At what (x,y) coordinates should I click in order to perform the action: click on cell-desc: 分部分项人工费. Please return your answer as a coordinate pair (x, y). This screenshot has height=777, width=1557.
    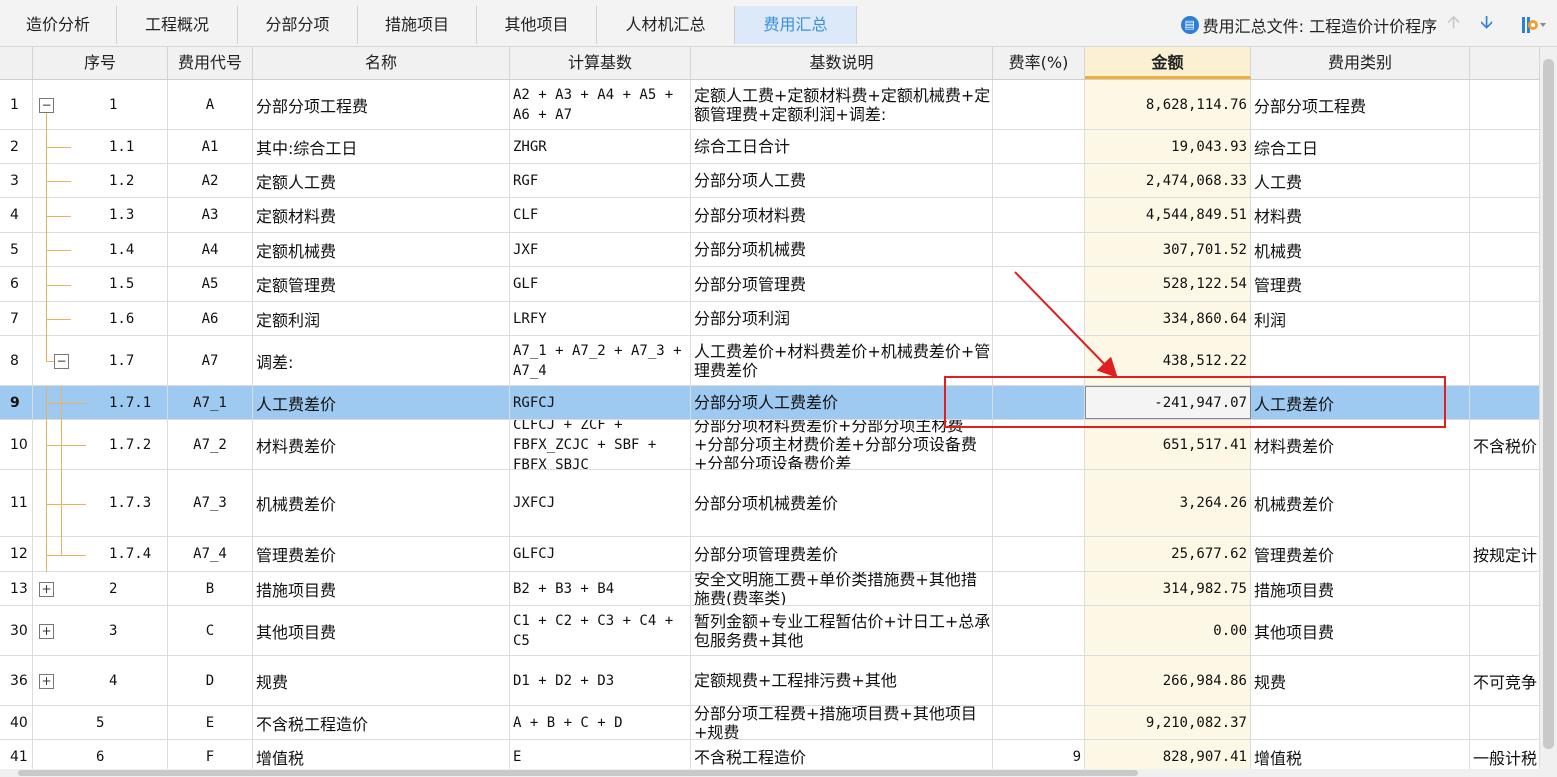
    Looking at the image, I should click on (842, 180).